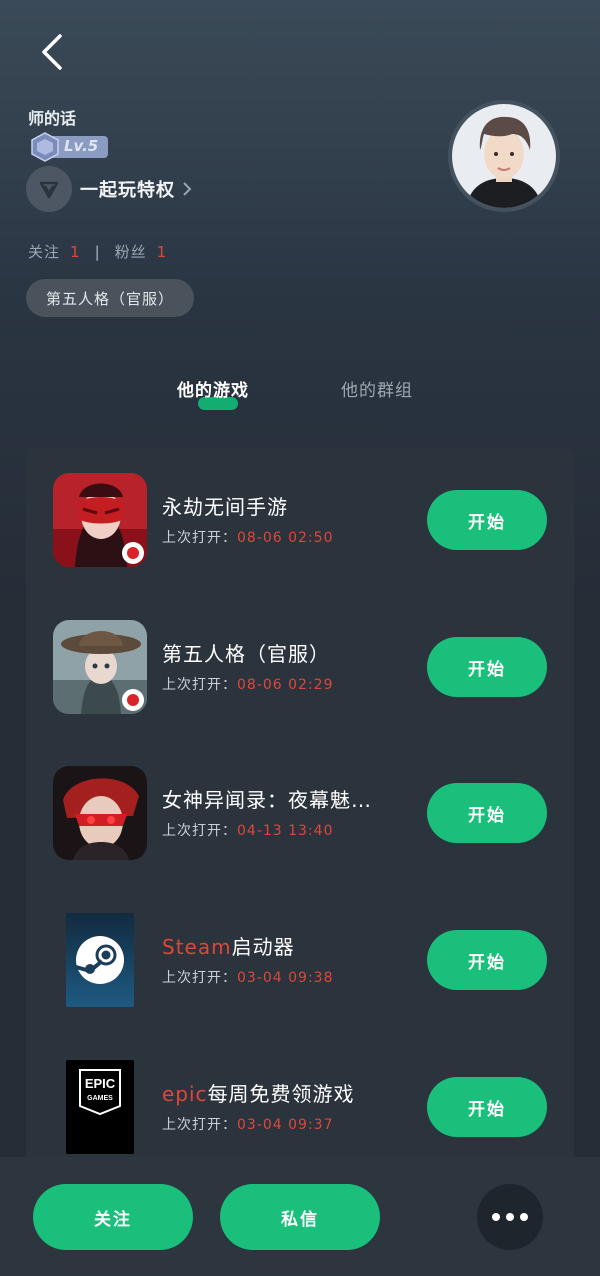 The height and width of the screenshot is (1276, 600). I want to click on game-tag: 第五人格（官服）, so click(110, 298).